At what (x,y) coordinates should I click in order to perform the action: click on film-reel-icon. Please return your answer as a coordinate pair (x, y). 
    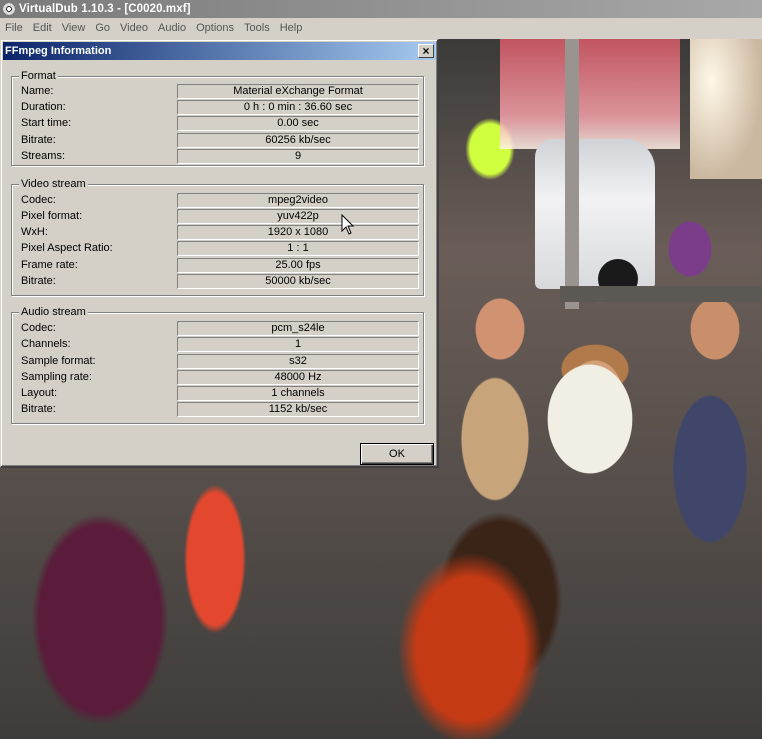
    Looking at the image, I should click on (9, 9).